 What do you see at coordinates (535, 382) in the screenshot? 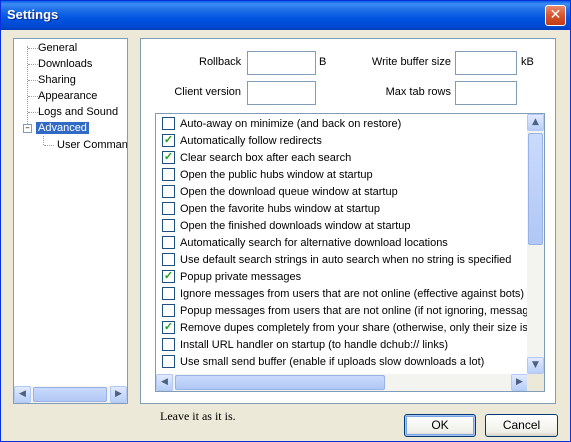
I see `scrollbar-corner` at bounding box center [535, 382].